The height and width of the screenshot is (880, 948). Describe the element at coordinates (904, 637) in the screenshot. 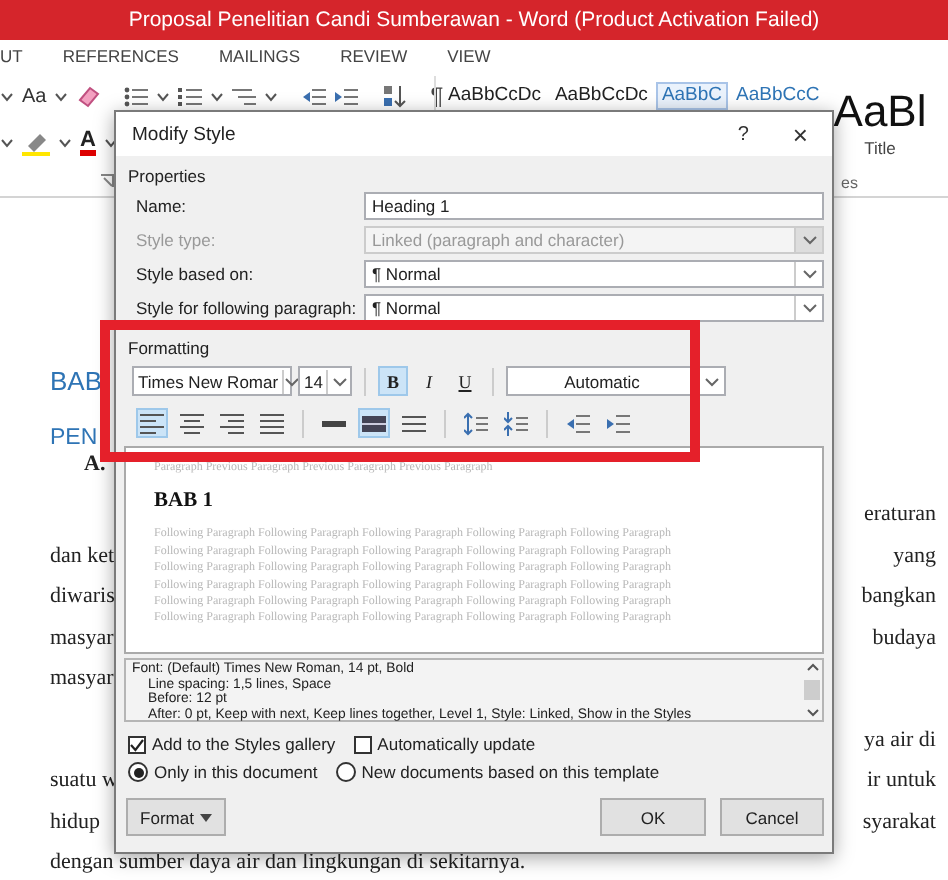

I see `body-text: budaya` at that location.